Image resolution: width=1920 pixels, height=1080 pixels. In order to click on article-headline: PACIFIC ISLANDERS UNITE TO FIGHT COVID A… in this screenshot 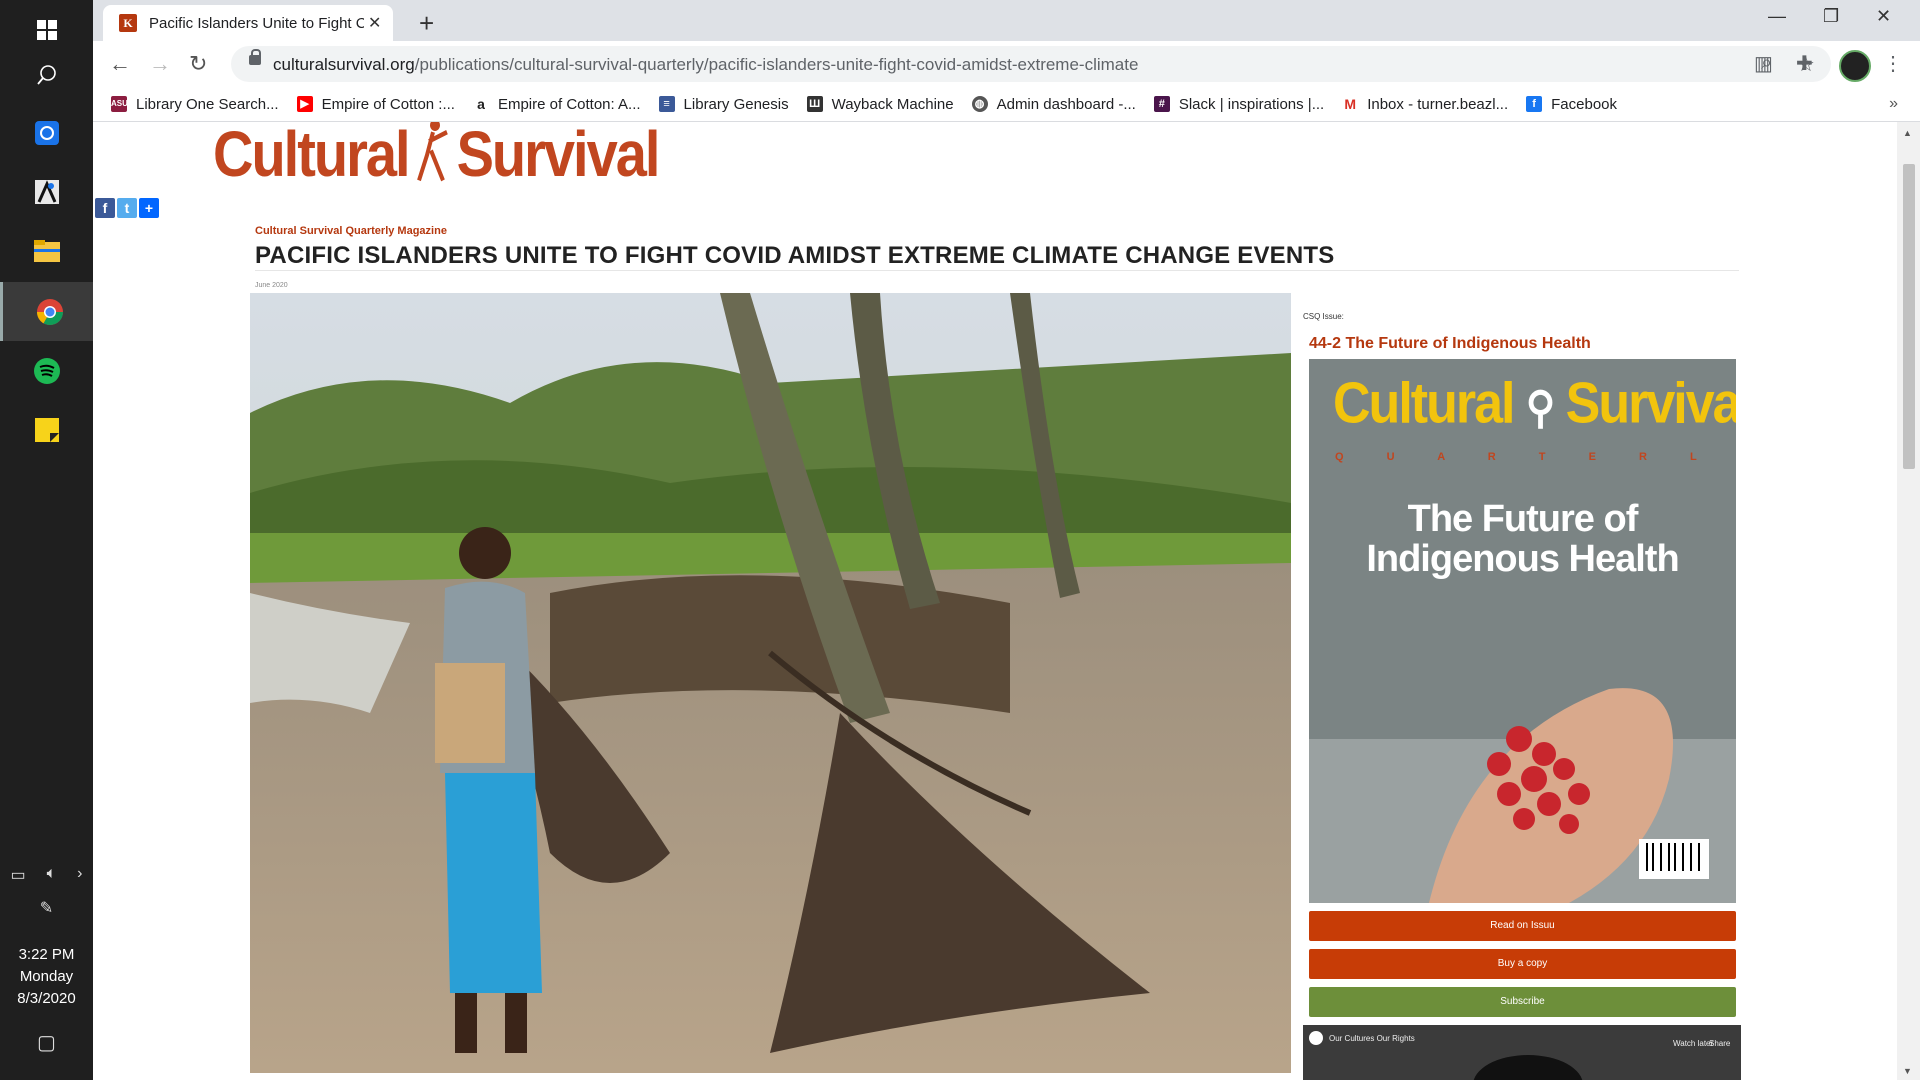, I will do `click(795, 255)`.